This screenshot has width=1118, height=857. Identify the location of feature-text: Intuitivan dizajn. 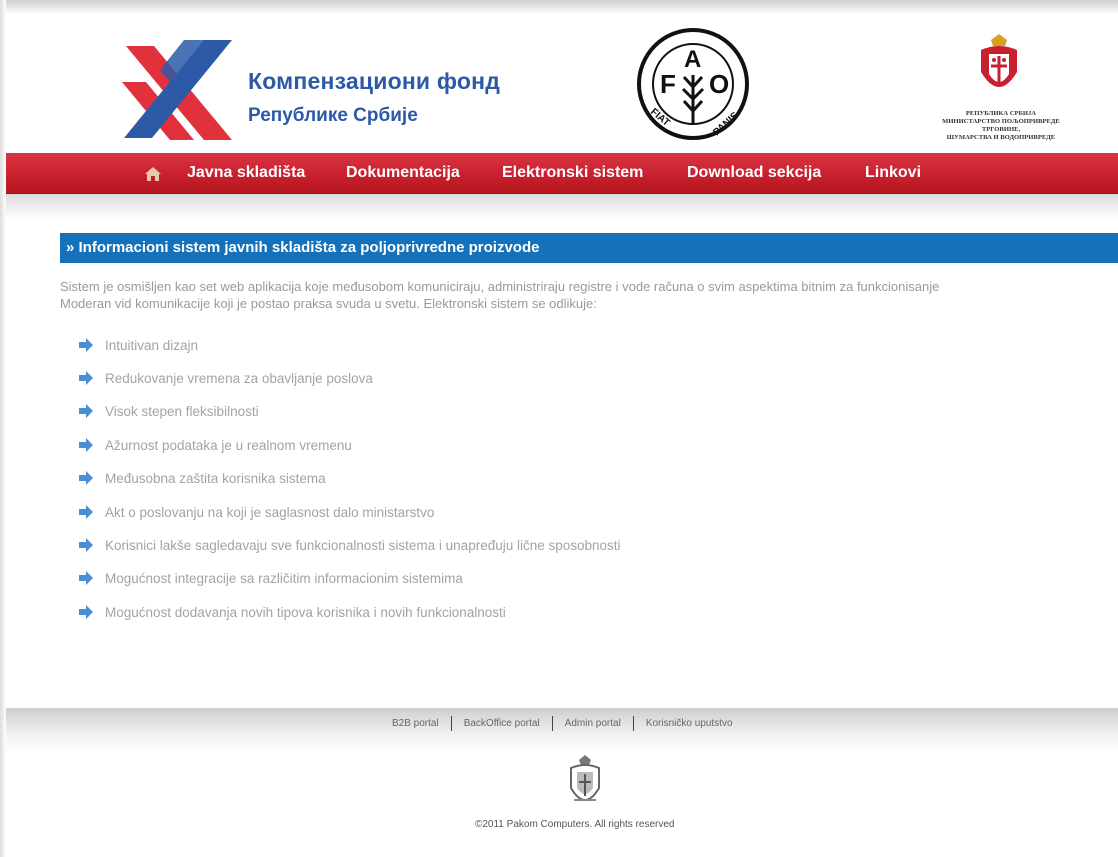
(152, 345).